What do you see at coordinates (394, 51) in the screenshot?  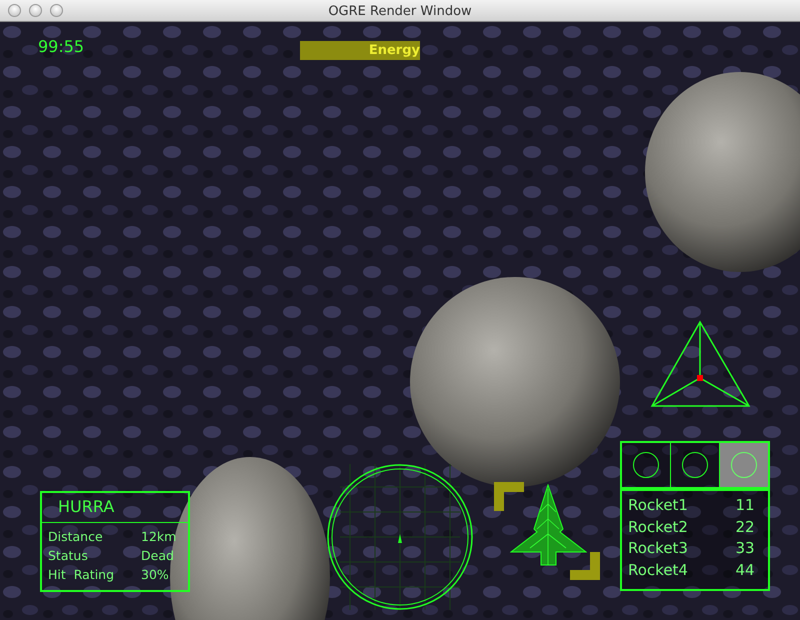 I see `energy-label: Energy` at bounding box center [394, 51].